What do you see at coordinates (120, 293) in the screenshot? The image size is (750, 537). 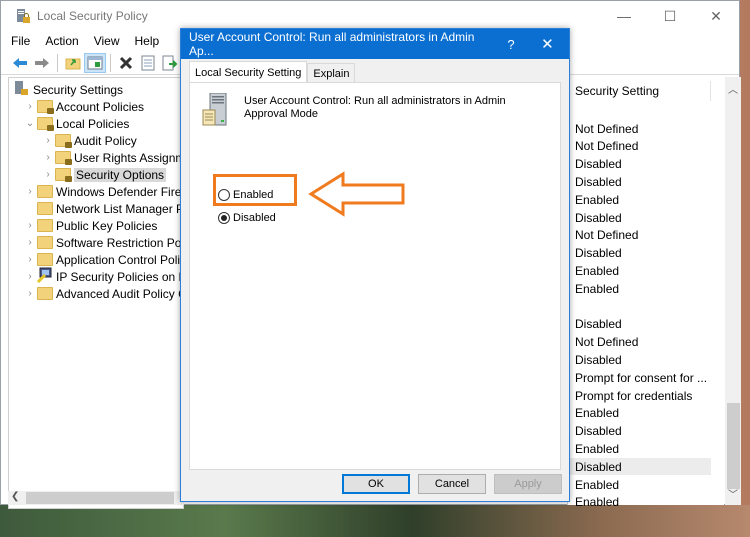 I see `tree-item-label: Advanced Audit Policy Co` at bounding box center [120, 293].